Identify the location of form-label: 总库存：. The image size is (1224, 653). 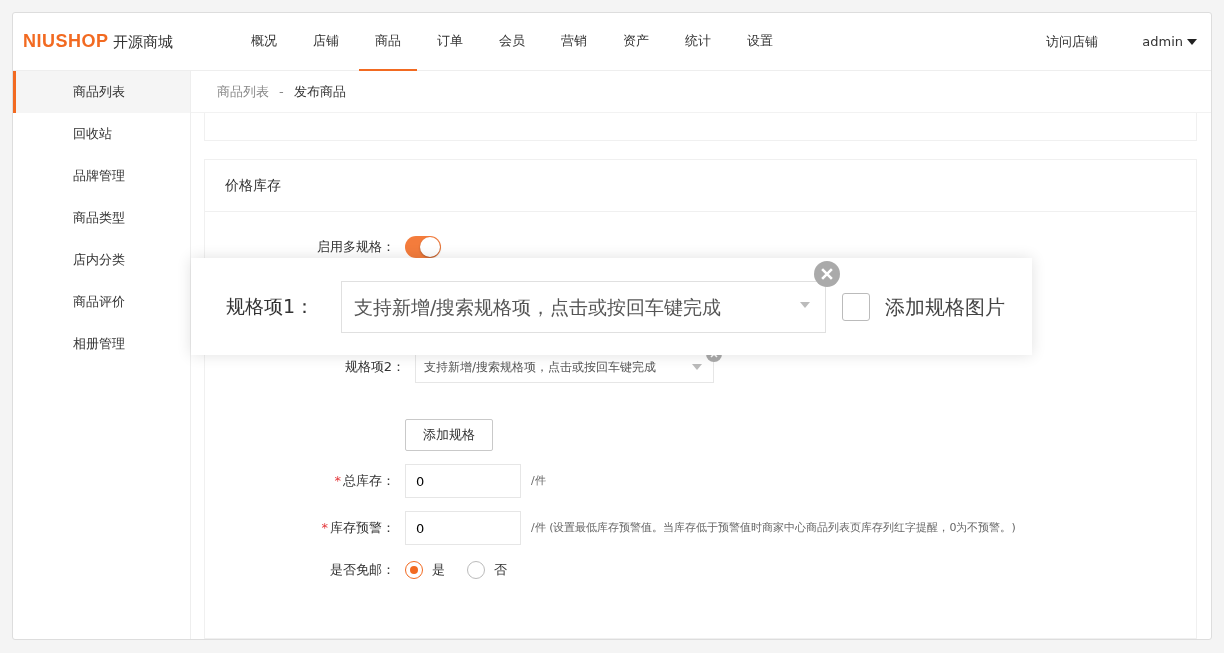
(369, 481).